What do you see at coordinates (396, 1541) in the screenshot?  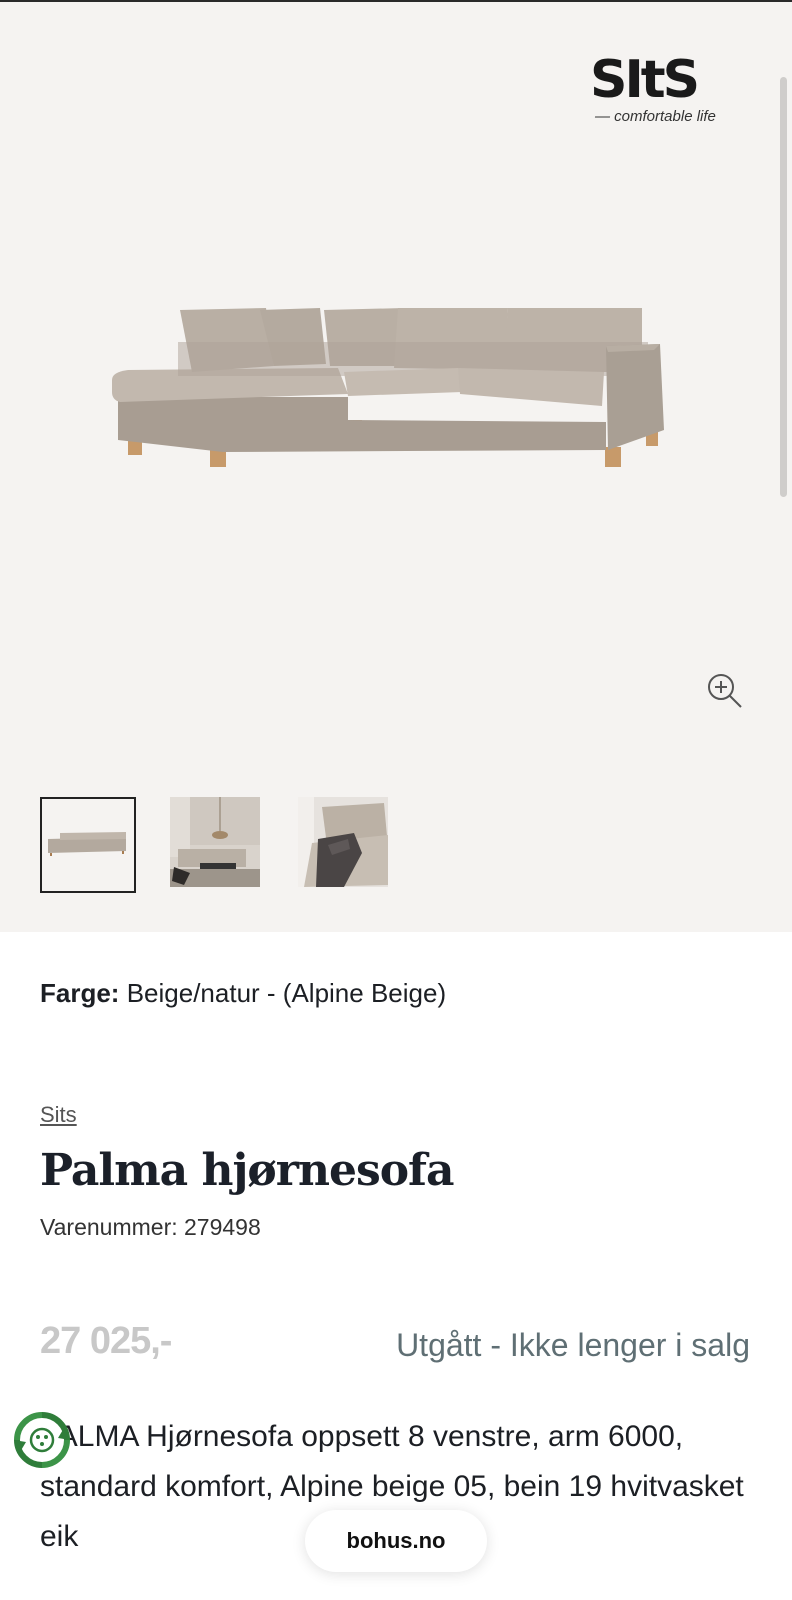 I see `domain-pill: bohus.no` at bounding box center [396, 1541].